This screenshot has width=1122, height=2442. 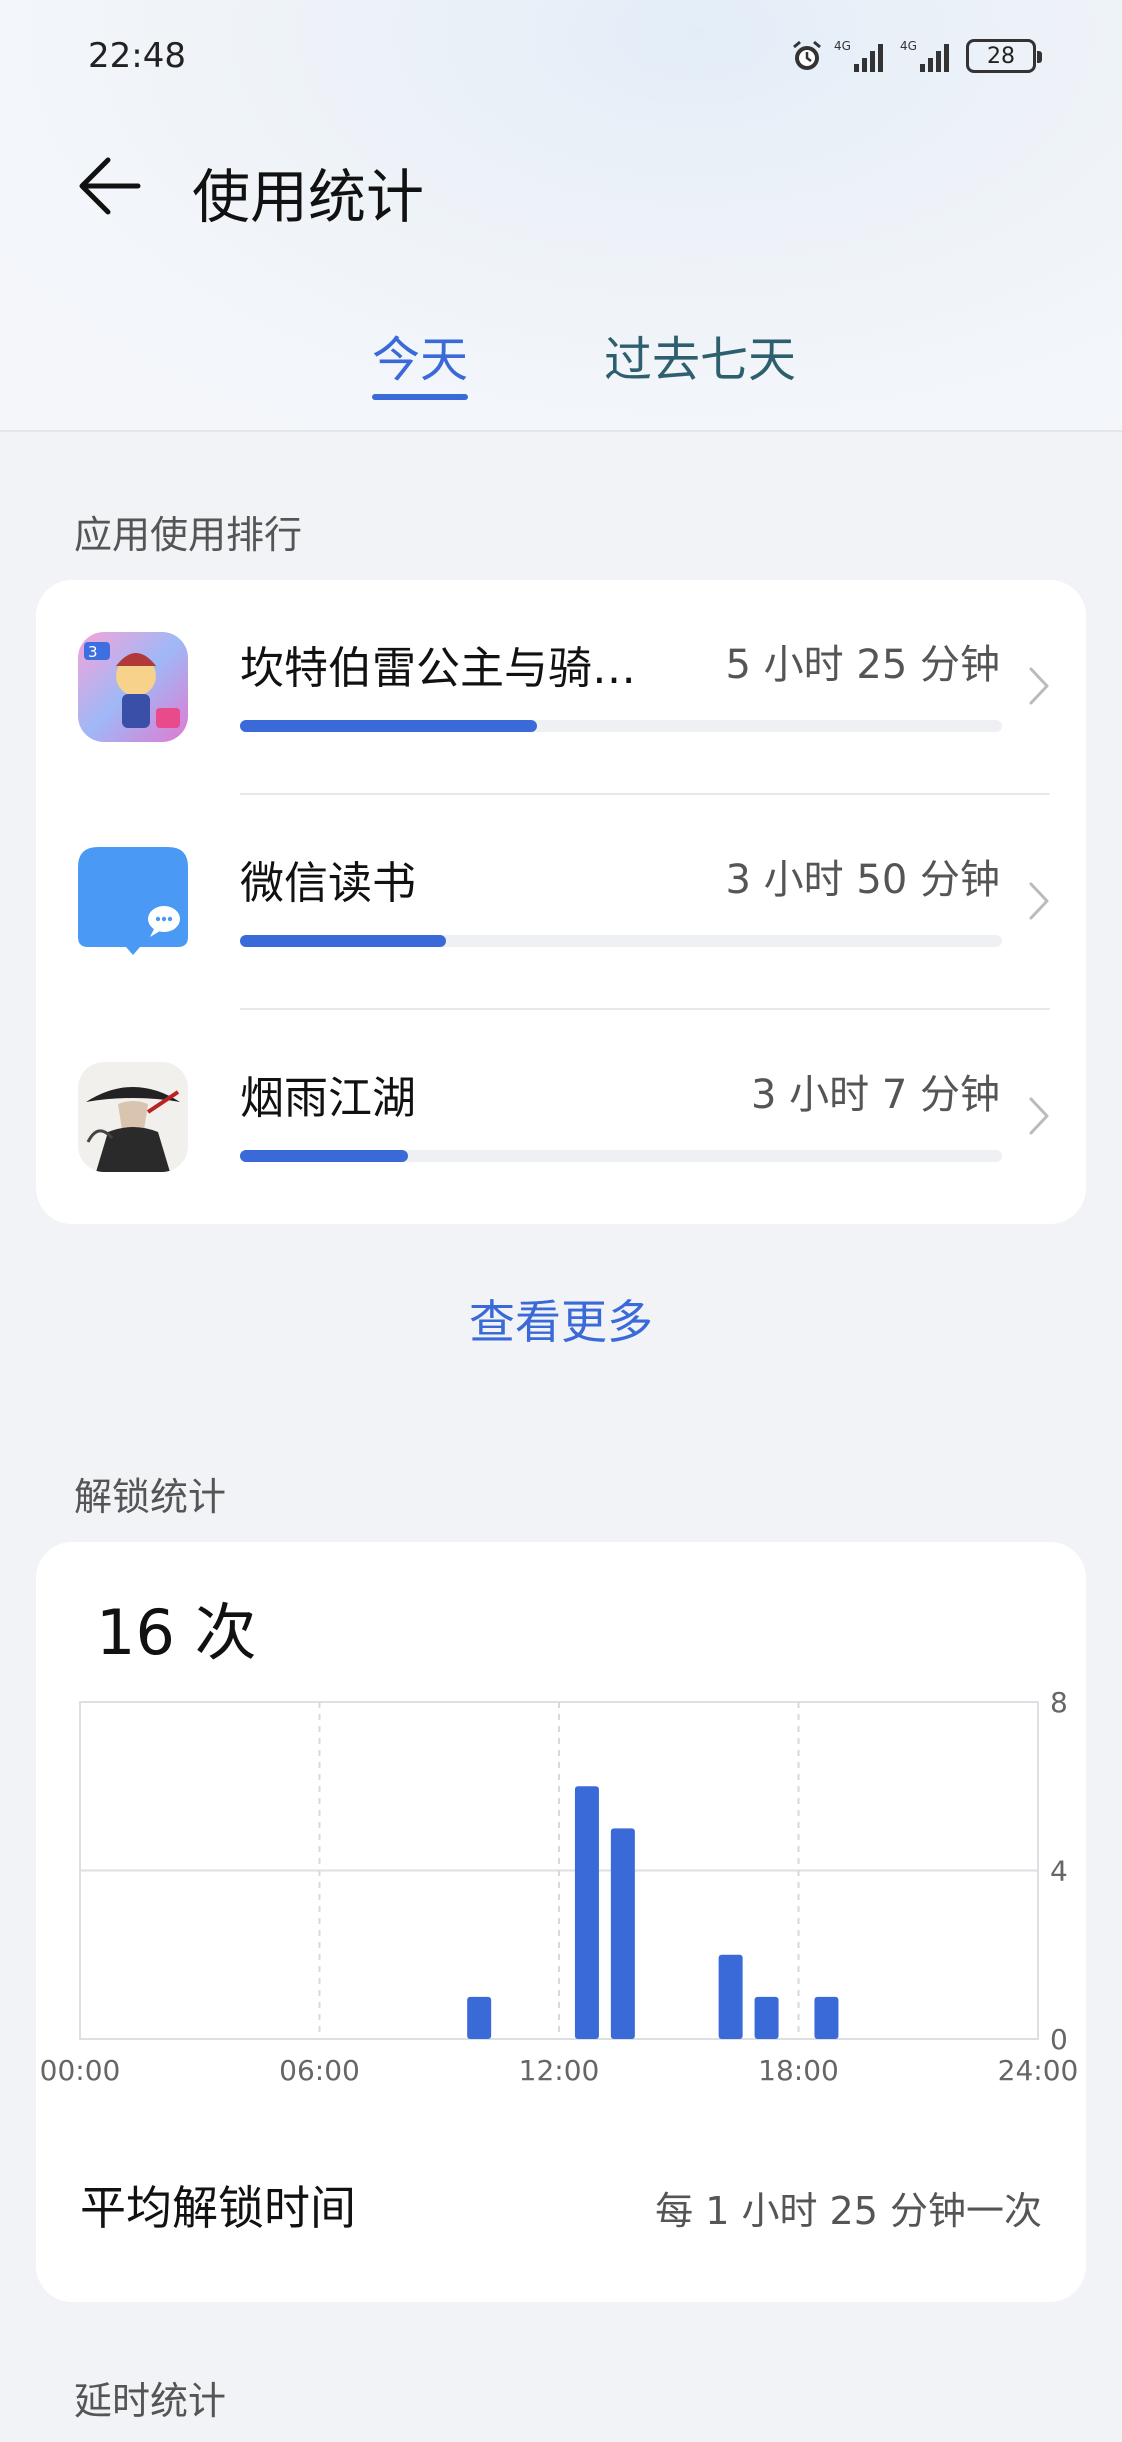 I want to click on weread-app-icon, so click(x=133, y=902).